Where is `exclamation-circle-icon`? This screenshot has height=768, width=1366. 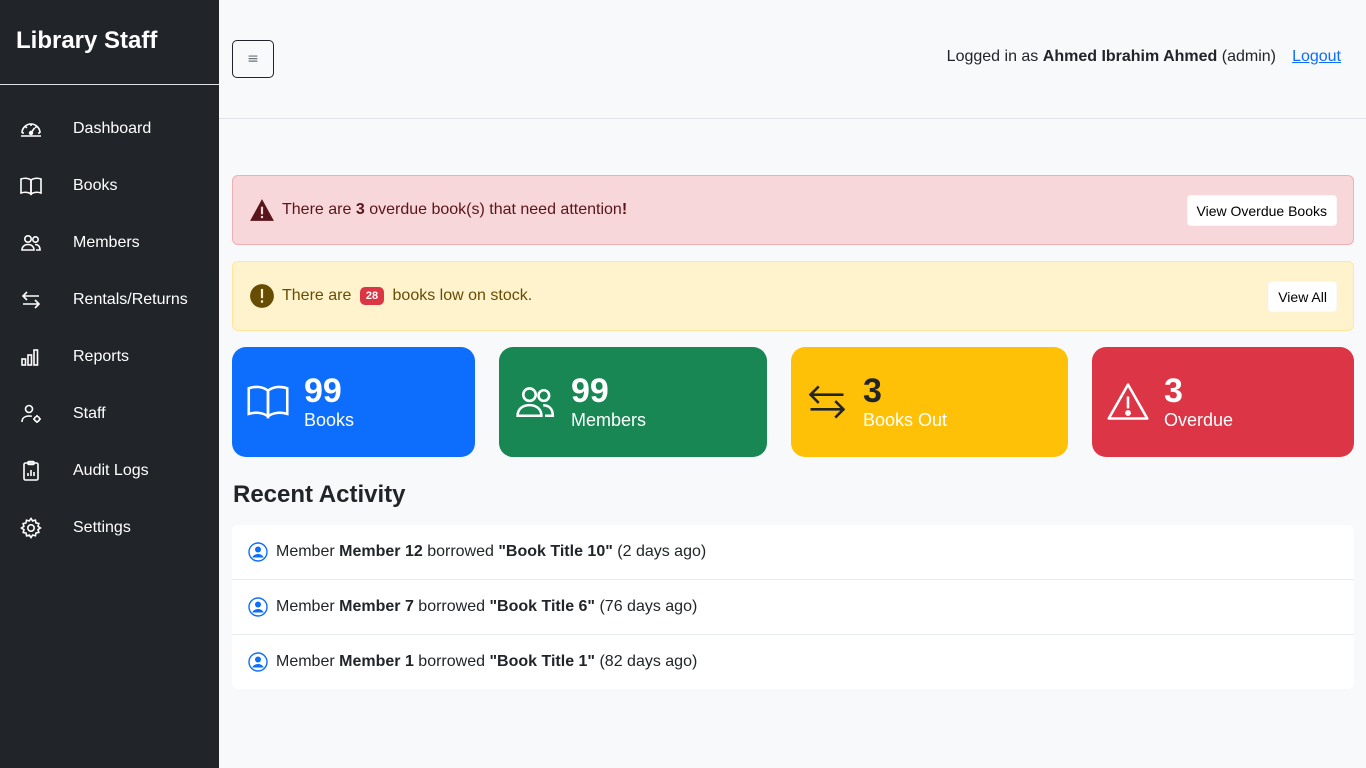
exclamation-circle-icon is located at coordinates (262, 296).